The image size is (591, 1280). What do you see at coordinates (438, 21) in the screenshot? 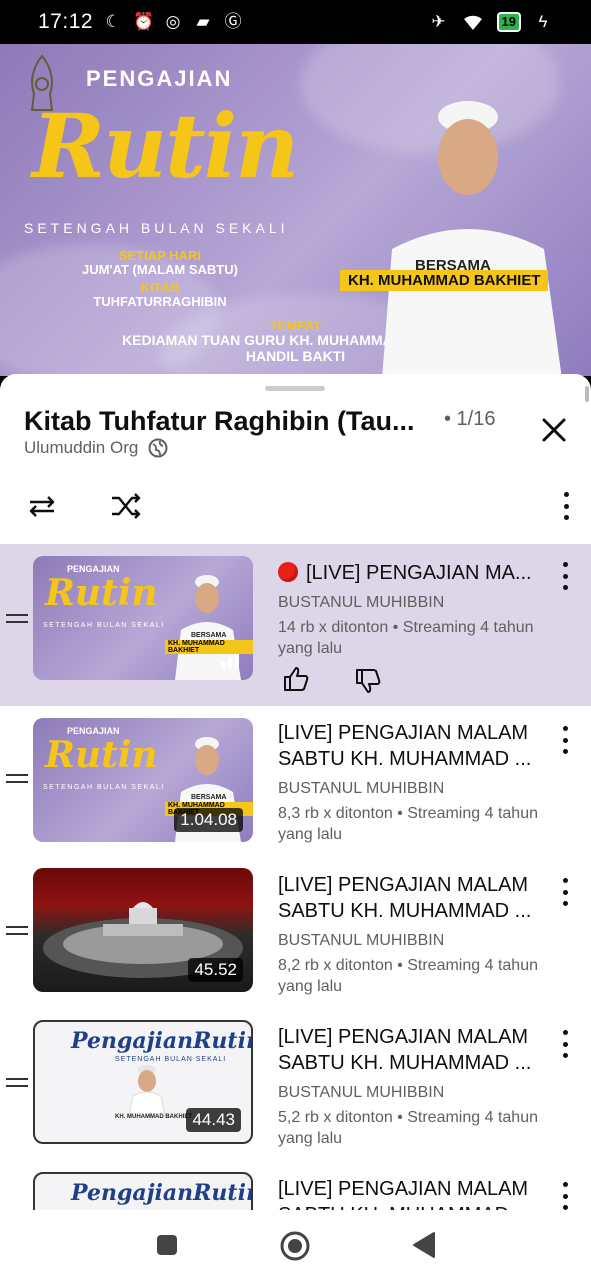
I see `airplane-icon: ✈` at bounding box center [438, 21].